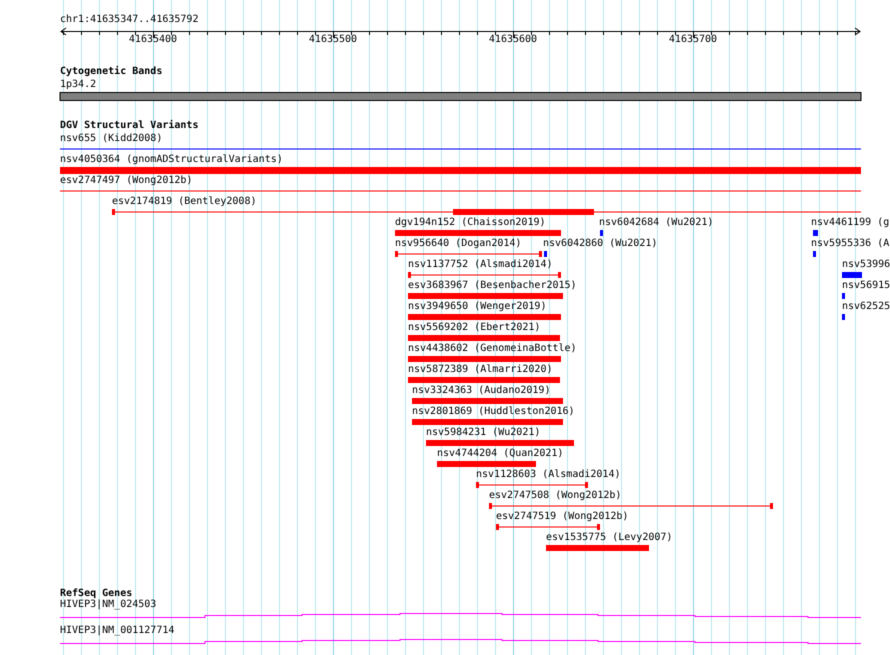  Describe the element at coordinates (609, 538) in the screenshot. I see `variant-label: esv1535775 (Levy2007)` at that location.